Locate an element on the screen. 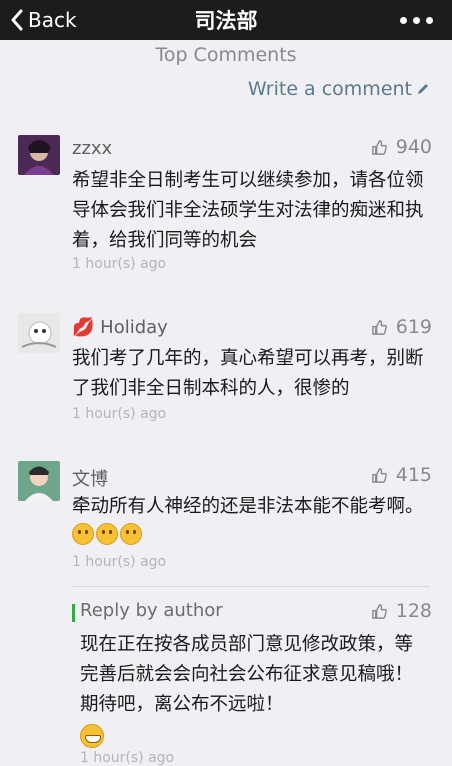 Image resolution: width=452 pixels, height=766 pixels. reply-time: 1 hour(s) ago is located at coordinates (127, 758).